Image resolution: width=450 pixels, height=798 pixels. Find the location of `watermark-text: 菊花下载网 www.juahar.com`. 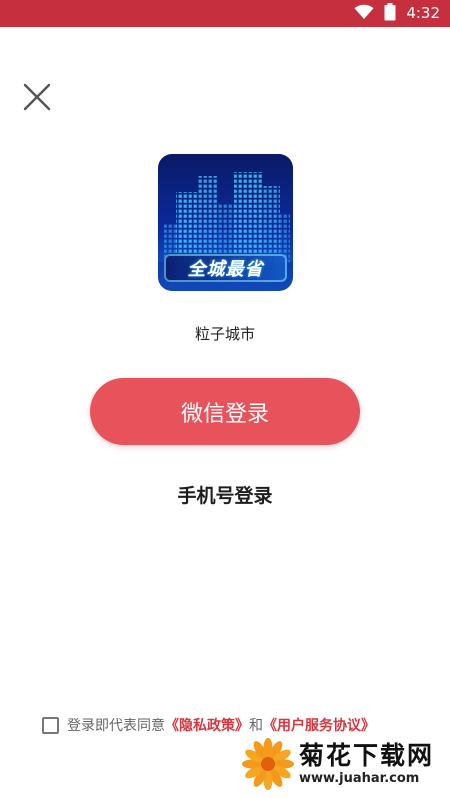

watermark-text: 菊花下载网 www.juahar.com is located at coordinates (366, 764).